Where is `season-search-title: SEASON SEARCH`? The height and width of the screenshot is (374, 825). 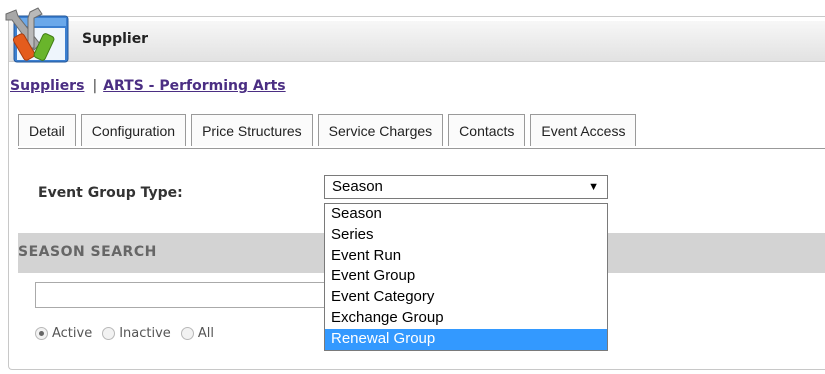
season-search-title: SEASON SEARCH is located at coordinates (87, 252).